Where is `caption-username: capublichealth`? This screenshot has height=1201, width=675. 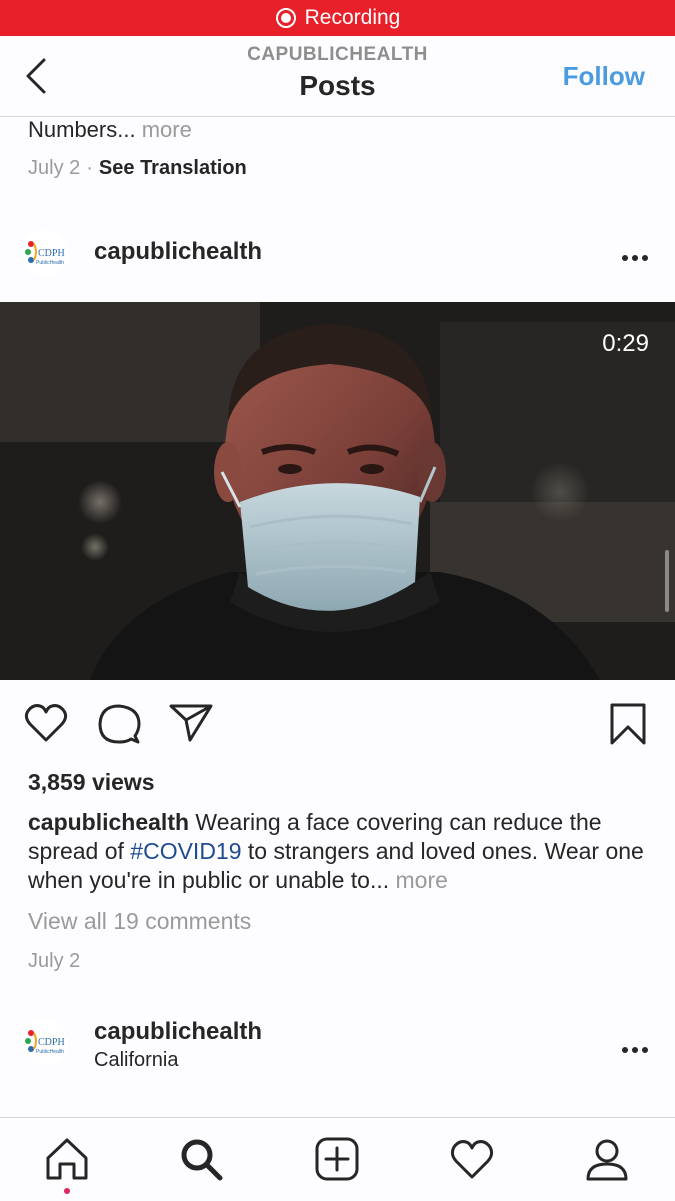
caption-username: capublichealth is located at coordinates (108, 822).